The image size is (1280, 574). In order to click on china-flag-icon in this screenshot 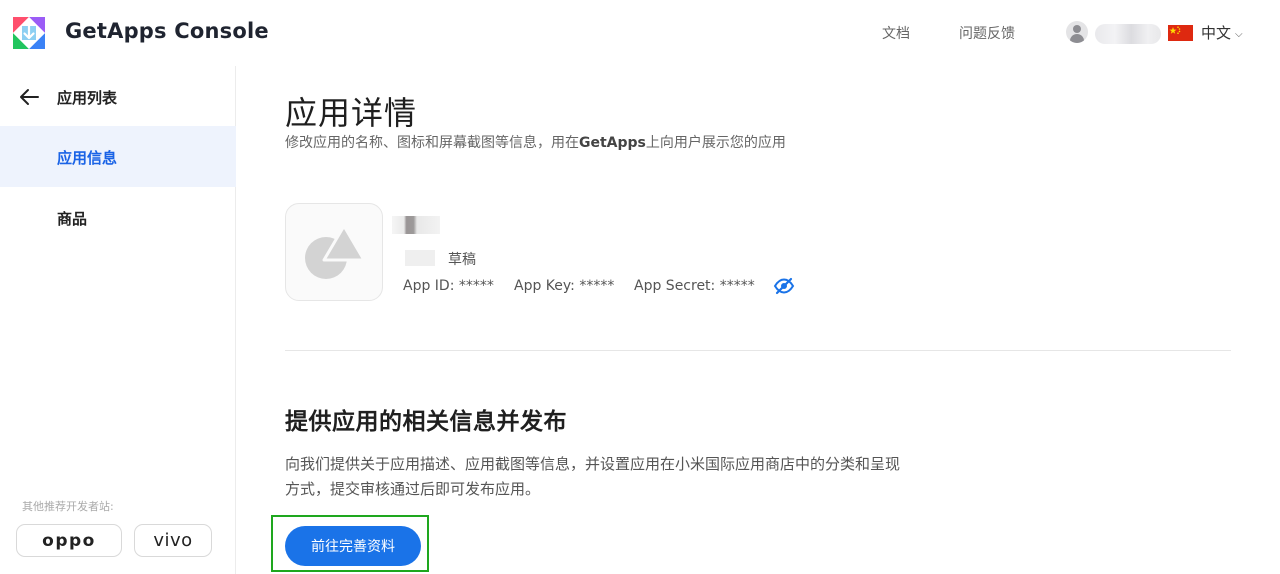, I will do `click(1180, 33)`.